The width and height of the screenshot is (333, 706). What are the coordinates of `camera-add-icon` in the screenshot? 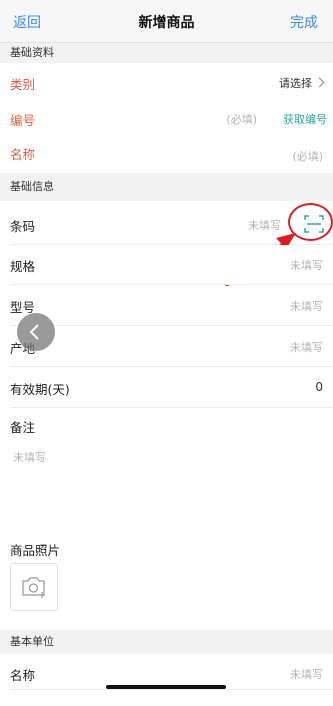 It's located at (33, 587).